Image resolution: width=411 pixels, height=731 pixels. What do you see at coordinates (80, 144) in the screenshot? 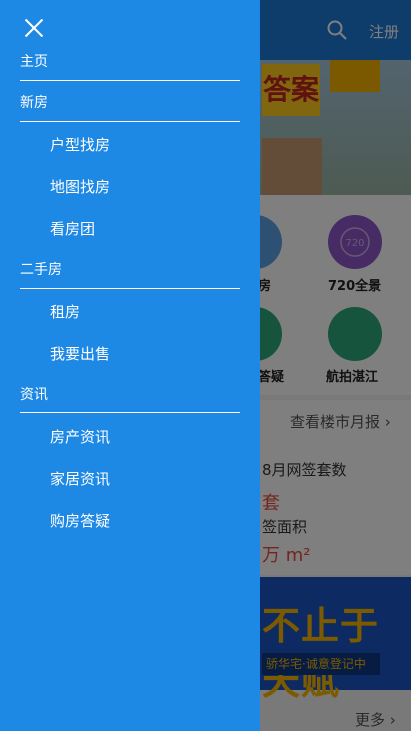
I see `drawer-item-floorplan-search: 户型找房` at bounding box center [80, 144].